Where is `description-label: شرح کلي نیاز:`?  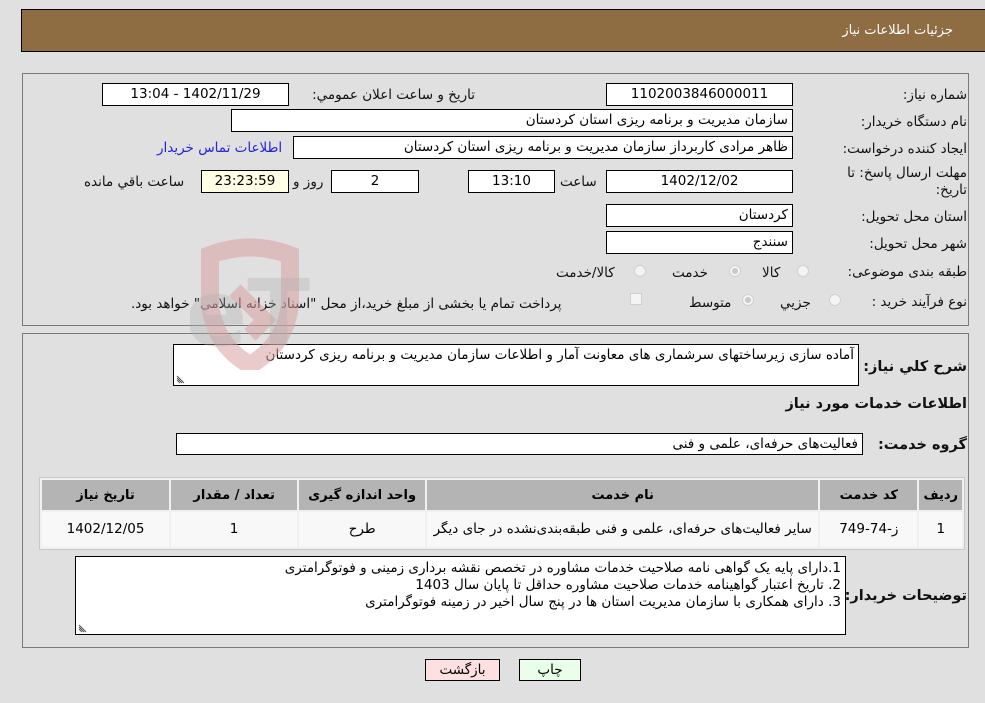
description-label: شرح کلي نیاز: is located at coordinates (915, 367).